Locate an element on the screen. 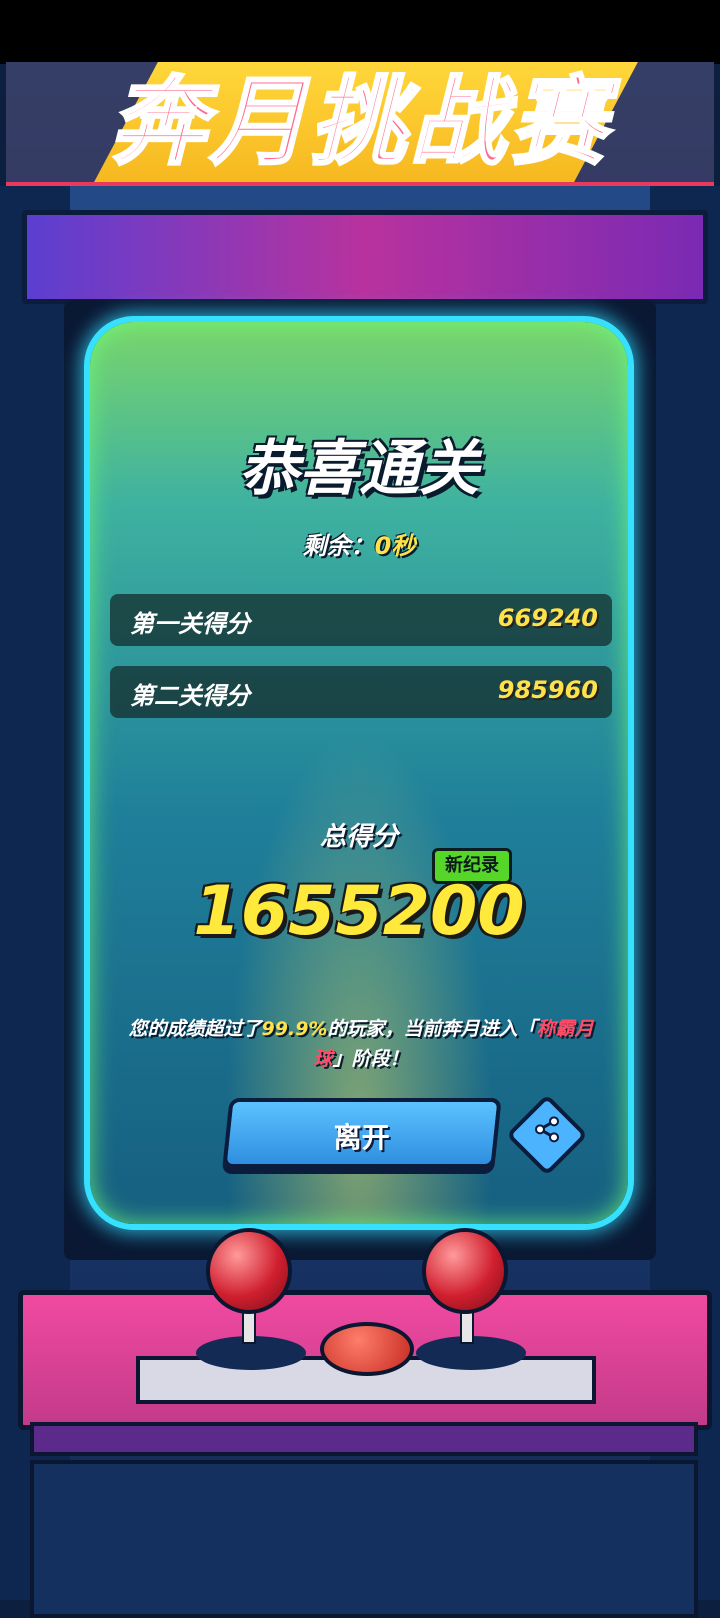 The image size is (720, 1618). marquee-banner: 奔月挑战赛 is located at coordinates (360, 125).